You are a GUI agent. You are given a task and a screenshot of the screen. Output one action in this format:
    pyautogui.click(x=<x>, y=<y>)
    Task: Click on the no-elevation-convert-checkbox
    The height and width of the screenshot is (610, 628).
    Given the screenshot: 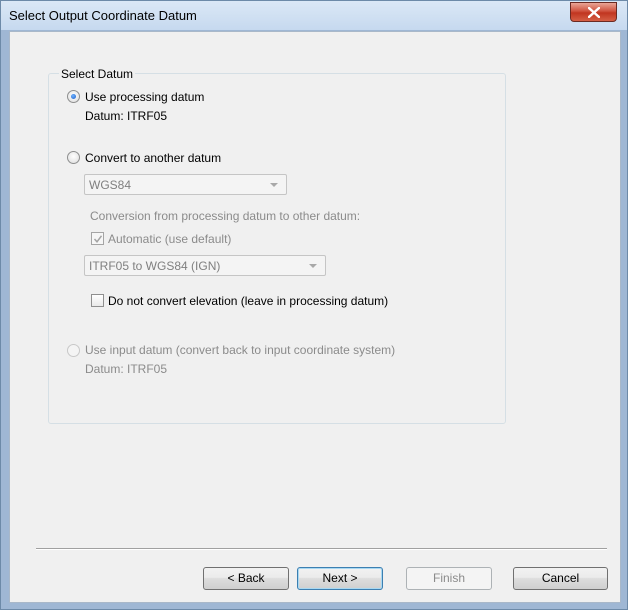 What is the action you would take?
    pyautogui.click(x=97, y=300)
    